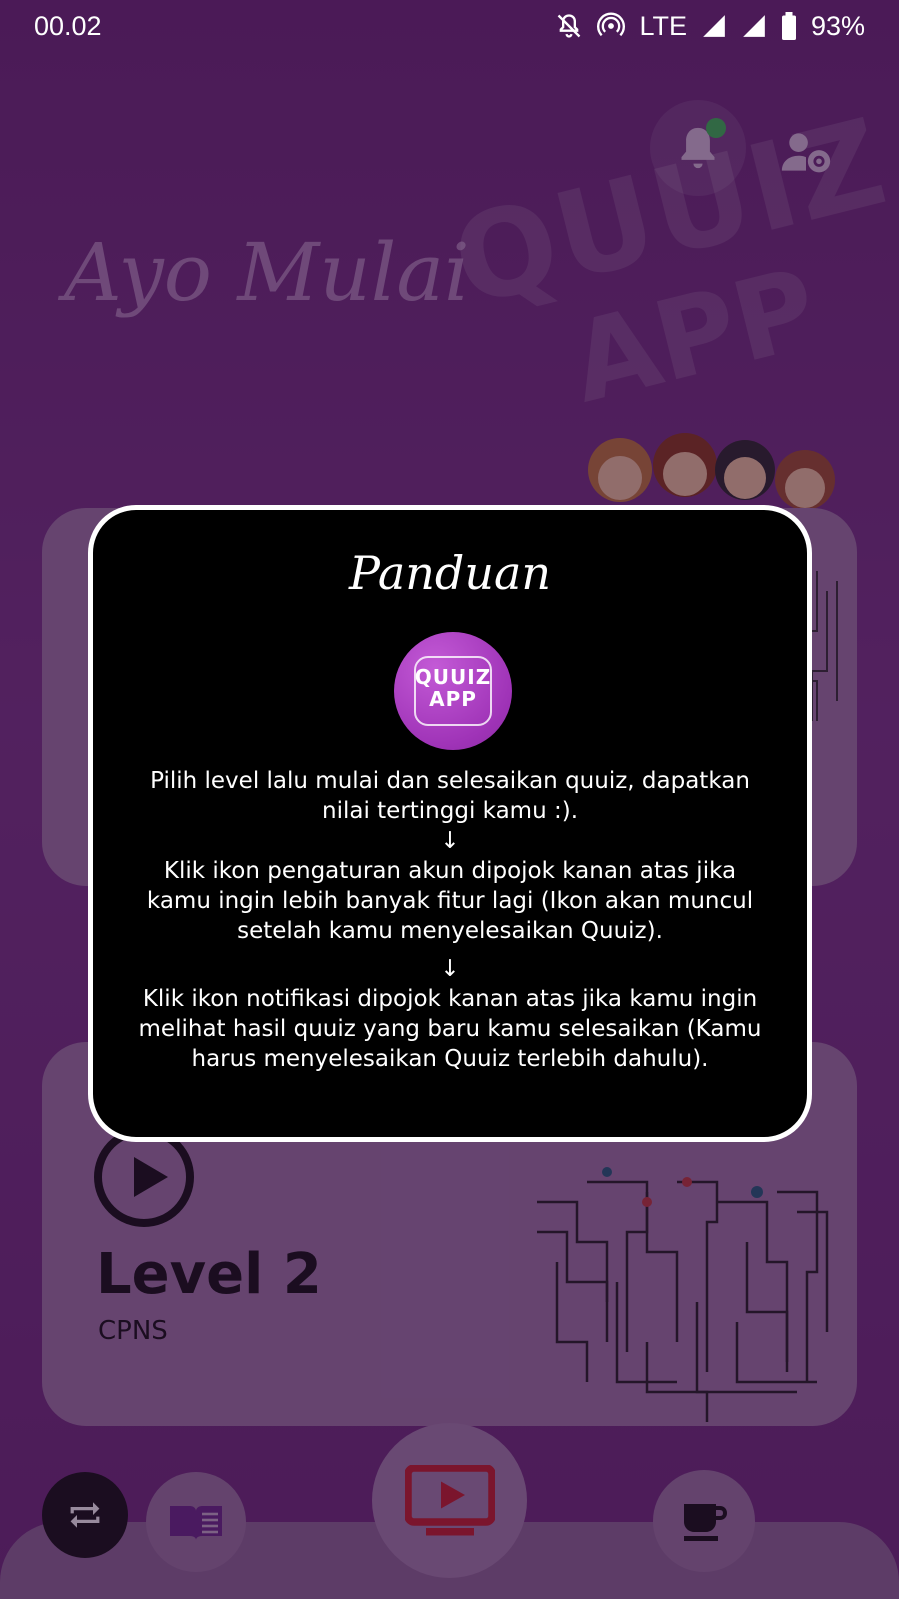  I want to click on logo-text: QUUIZ APP, so click(453, 688).